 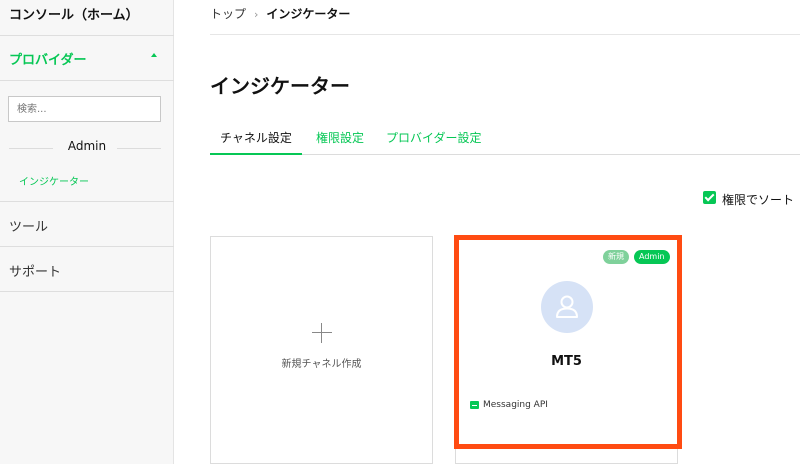 I want to click on group-label: Admin, so click(x=87, y=146).